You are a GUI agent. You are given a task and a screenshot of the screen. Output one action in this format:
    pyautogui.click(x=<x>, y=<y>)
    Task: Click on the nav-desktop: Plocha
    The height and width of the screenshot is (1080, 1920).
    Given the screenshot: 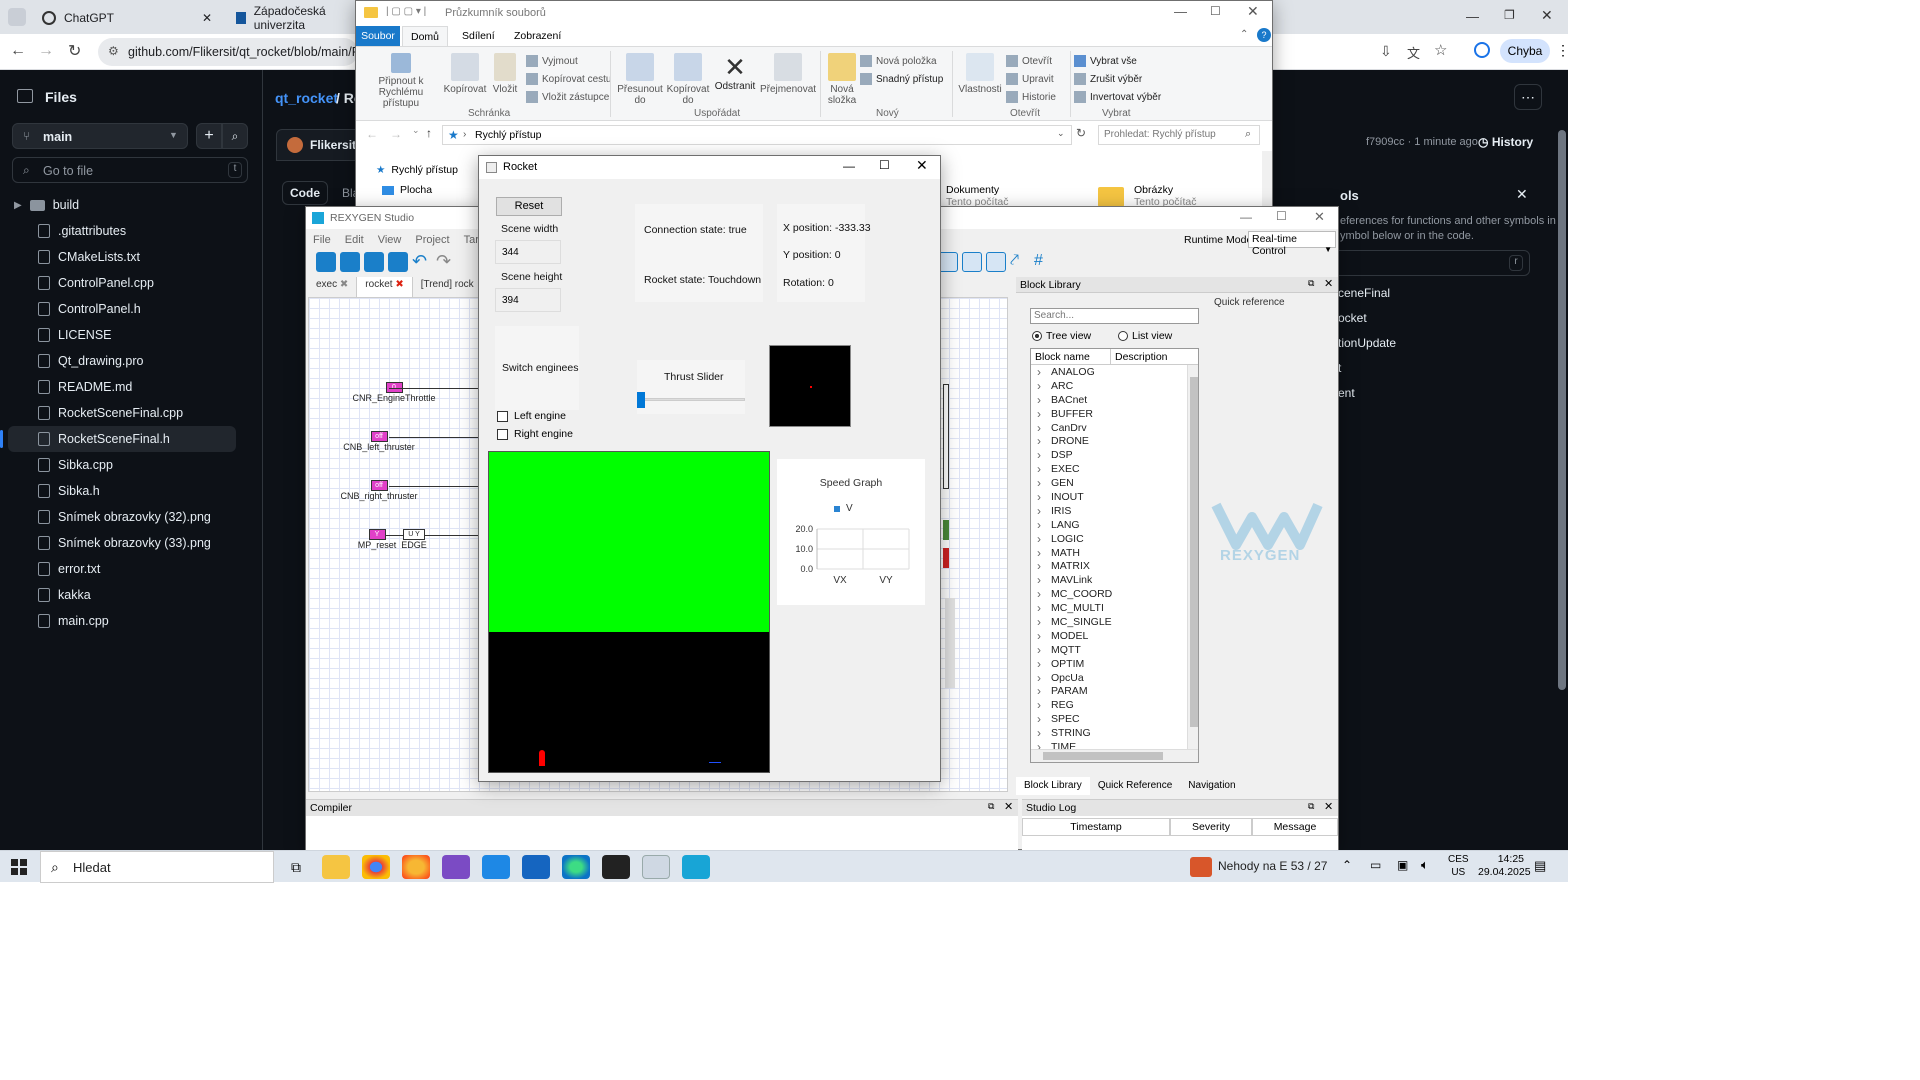 What is the action you would take?
    pyautogui.click(x=407, y=190)
    